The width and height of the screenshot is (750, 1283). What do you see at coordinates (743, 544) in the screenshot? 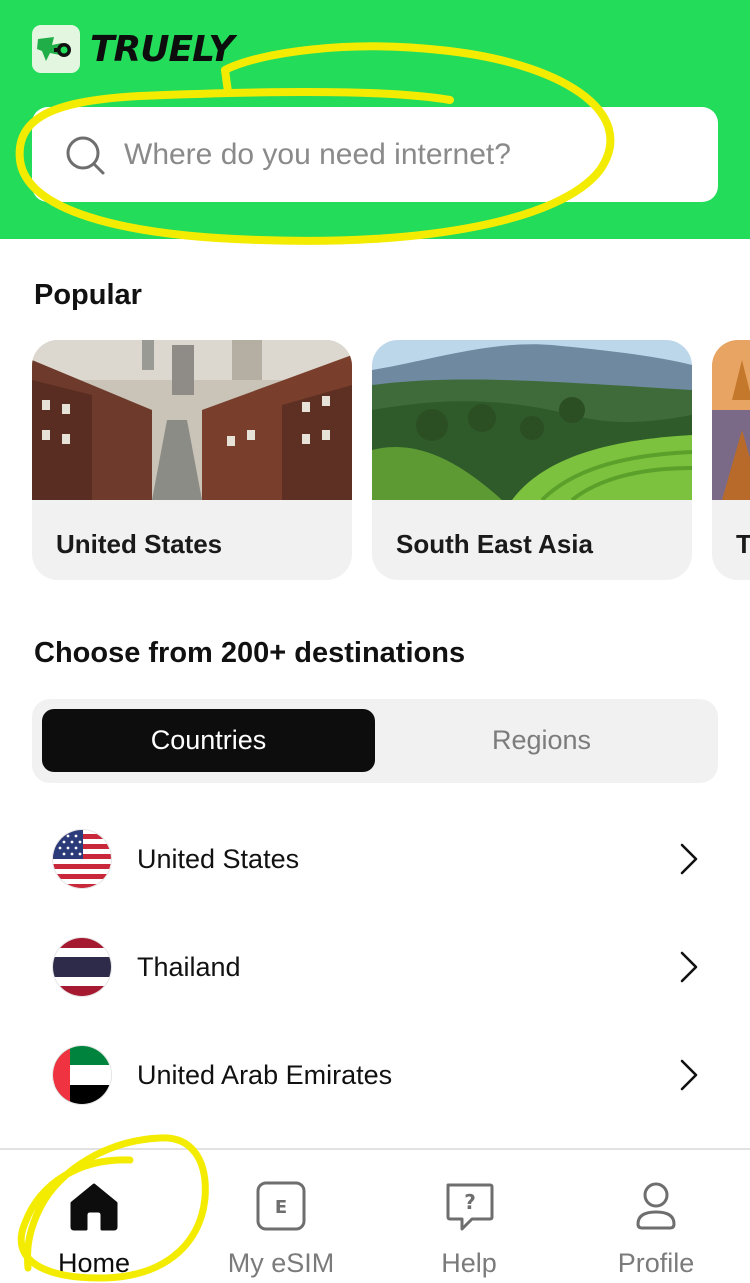
I see `popular-card-label: T` at bounding box center [743, 544].